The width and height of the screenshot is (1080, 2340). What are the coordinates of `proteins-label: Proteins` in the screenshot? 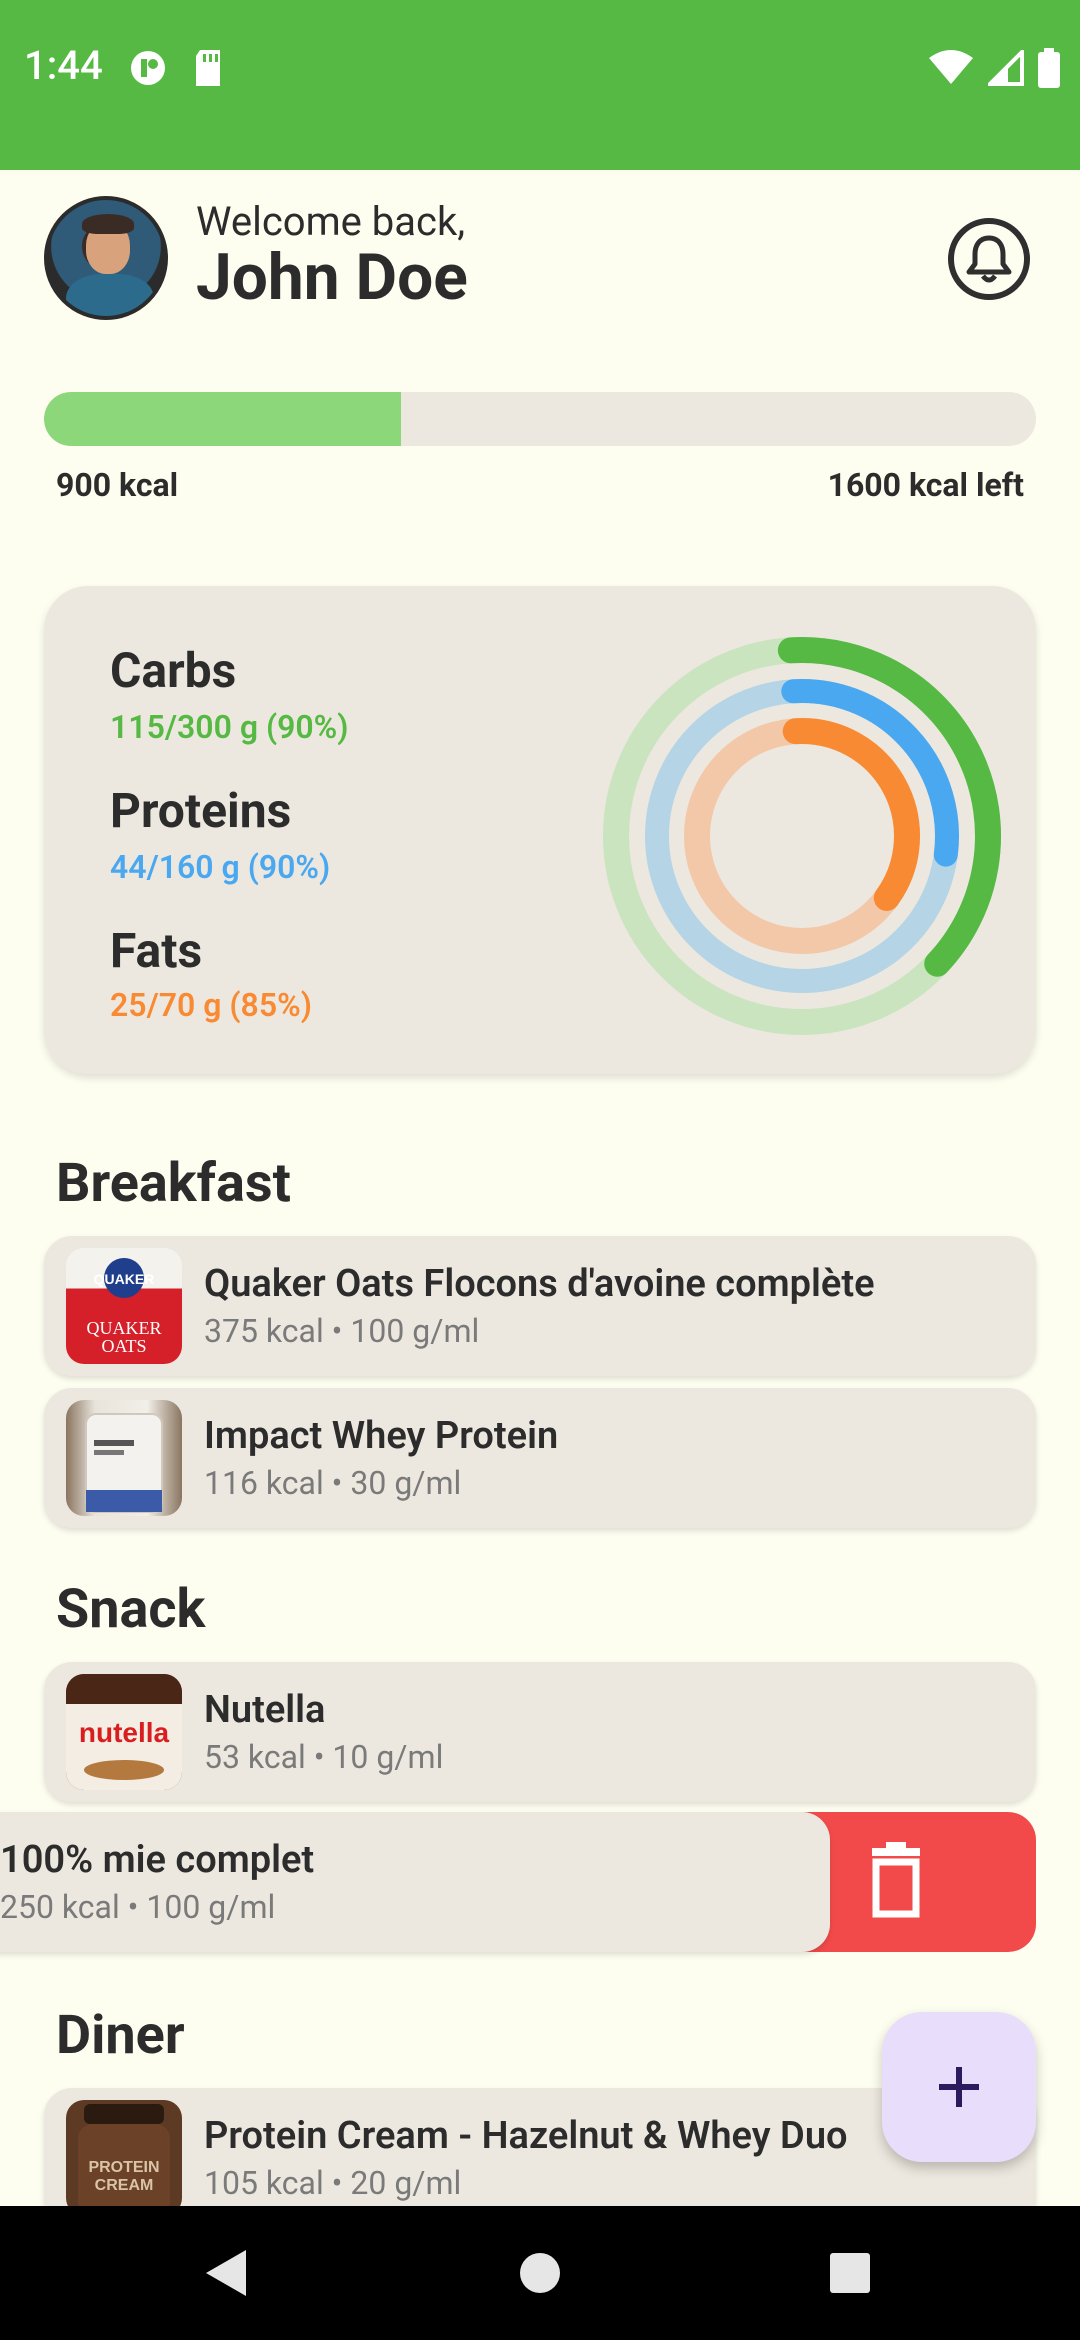 It's located at (201, 810).